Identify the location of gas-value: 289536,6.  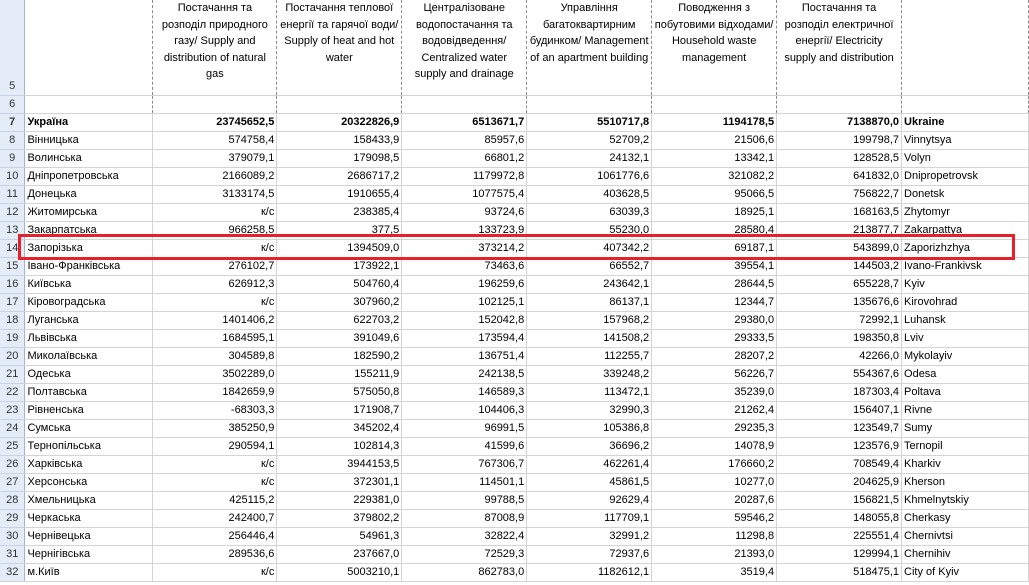
(215, 554).